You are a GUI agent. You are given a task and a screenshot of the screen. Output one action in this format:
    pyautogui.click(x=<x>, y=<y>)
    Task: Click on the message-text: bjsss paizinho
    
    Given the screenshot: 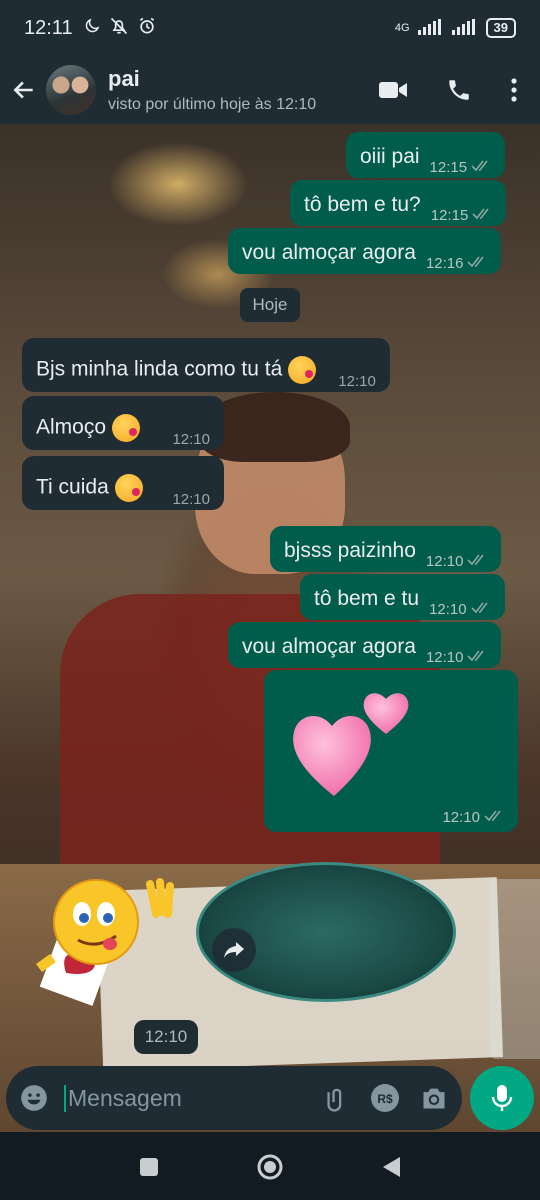 What is the action you would take?
    pyautogui.click(x=350, y=550)
    